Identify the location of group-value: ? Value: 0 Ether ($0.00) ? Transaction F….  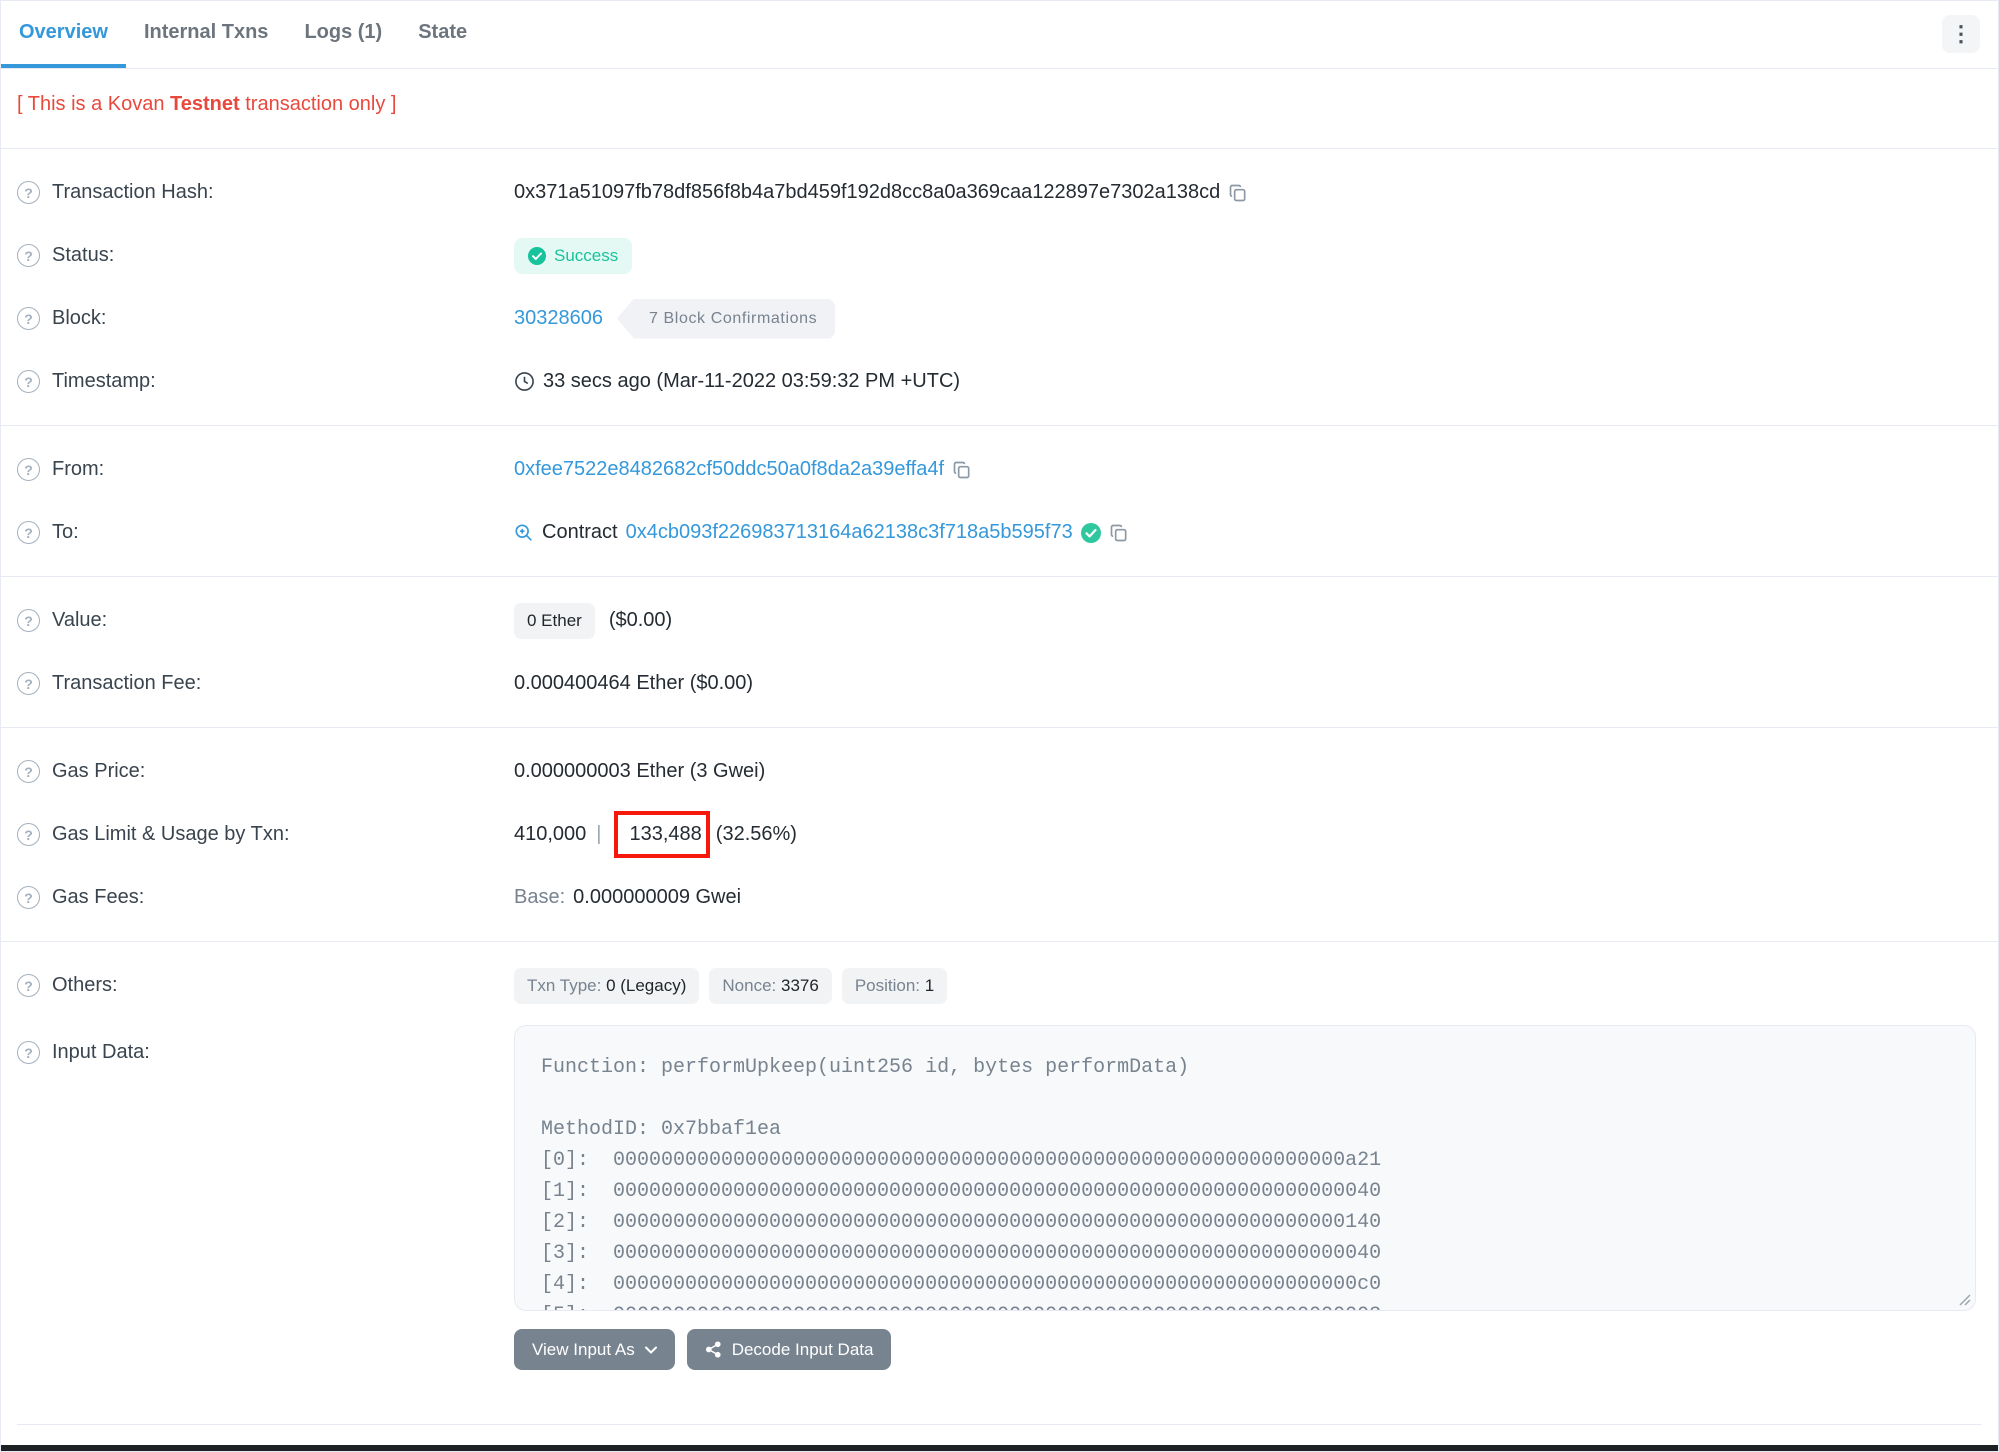
(999, 652).